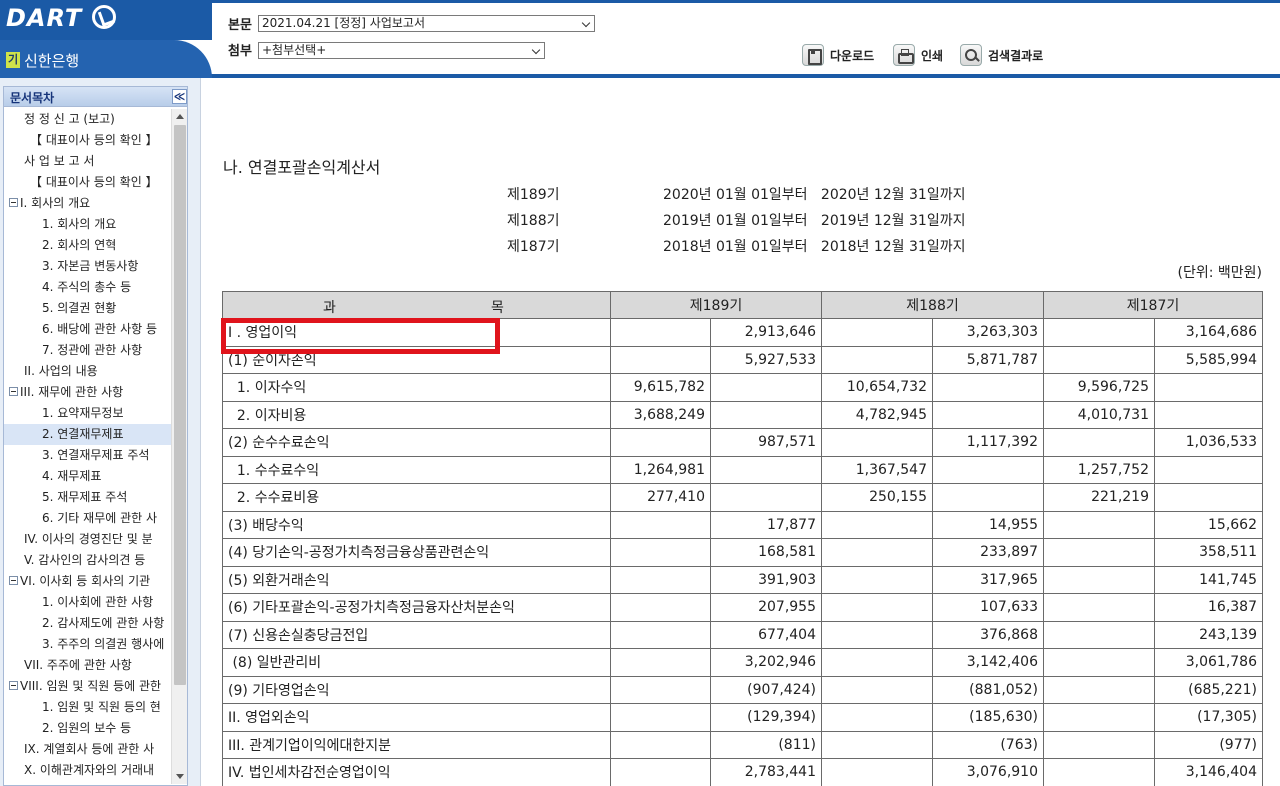 This screenshot has height=786, width=1280. Describe the element at coordinates (72, 392) in the screenshot. I see `sidebar-item-label: III. 재무에 관한 사항` at that location.